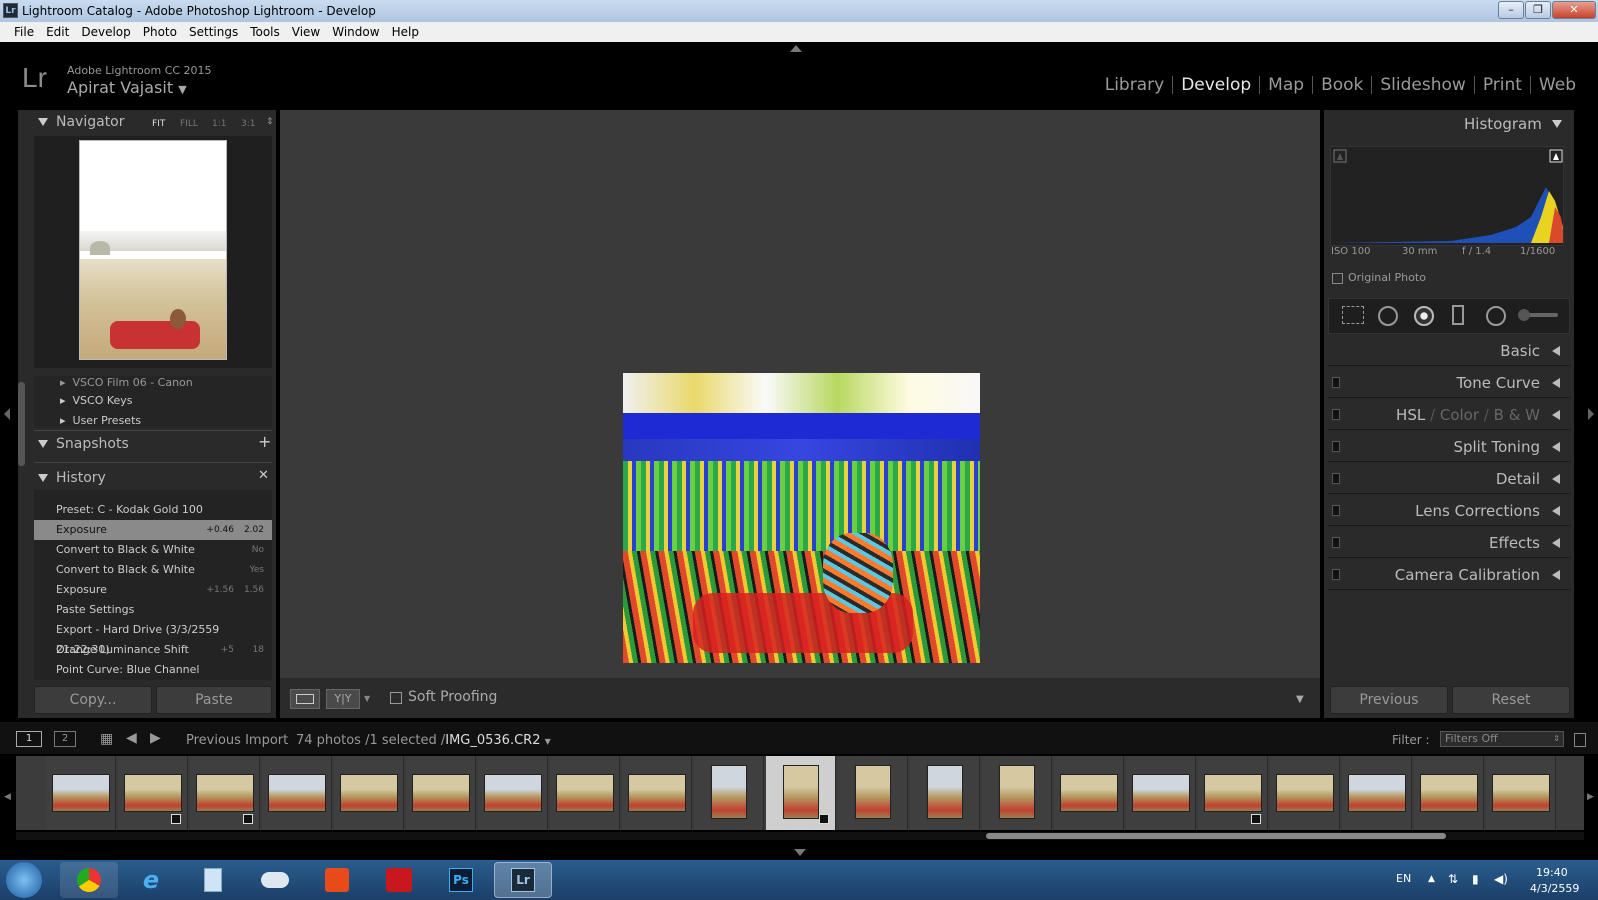 Image resolution: width=1598 pixels, height=900 pixels. I want to click on spot-removal-icon, so click(1388, 316).